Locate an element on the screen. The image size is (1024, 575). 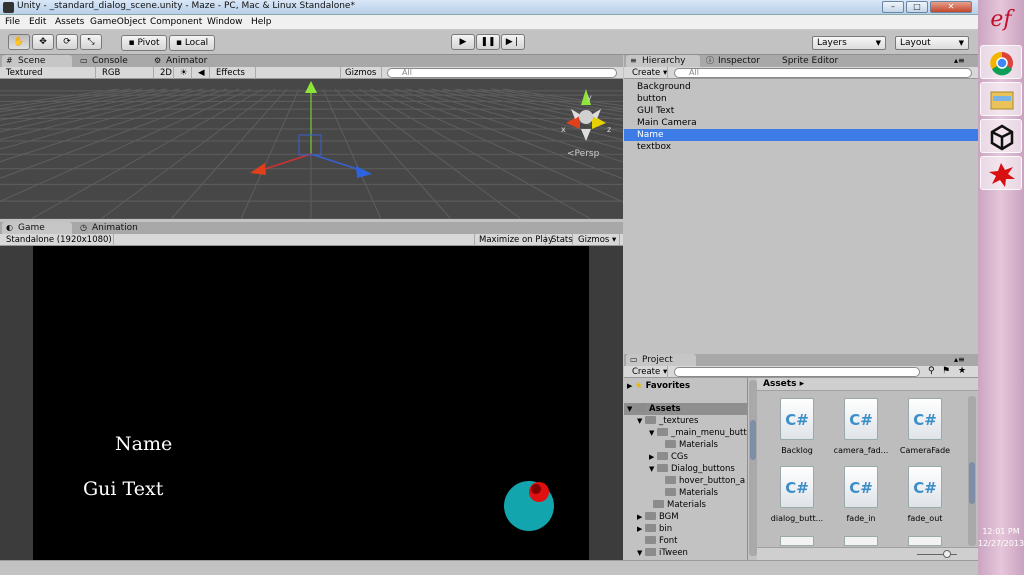
effects-dropdown: Effects is located at coordinates (234, 73).